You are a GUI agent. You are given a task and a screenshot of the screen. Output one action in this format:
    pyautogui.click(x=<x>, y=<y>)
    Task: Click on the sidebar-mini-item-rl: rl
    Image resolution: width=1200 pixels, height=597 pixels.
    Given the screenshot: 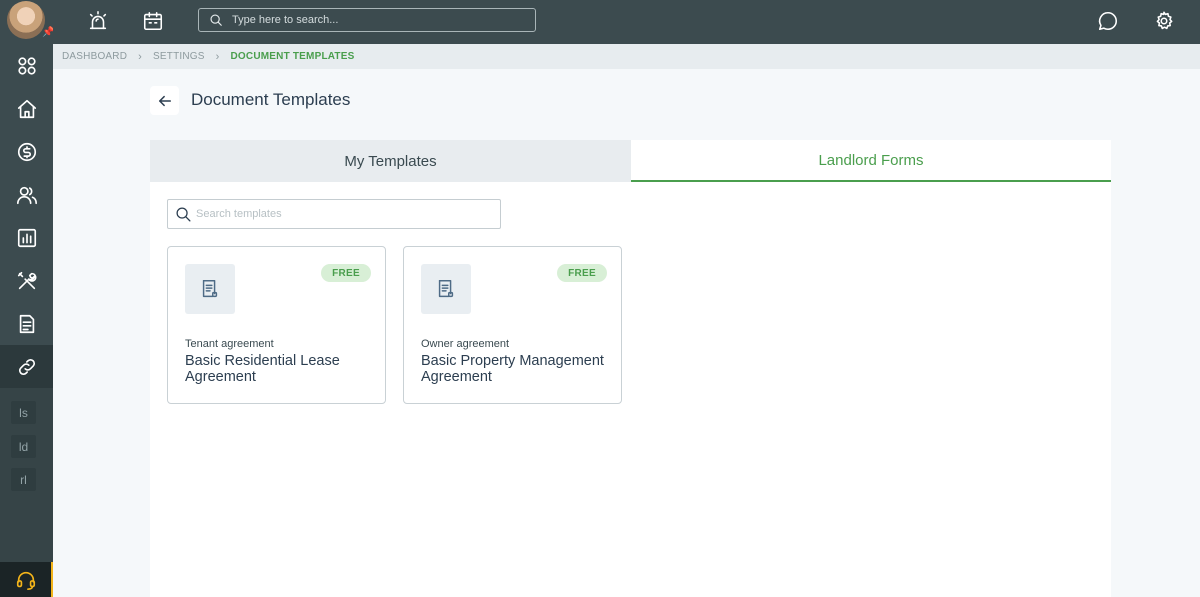 What is the action you would take?
    pyautogui.click(x=23, y=479)
    